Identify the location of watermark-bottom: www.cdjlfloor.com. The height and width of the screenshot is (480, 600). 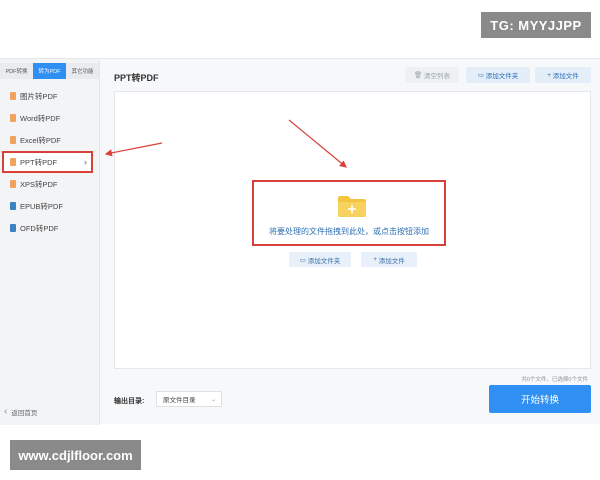
(75, 455).